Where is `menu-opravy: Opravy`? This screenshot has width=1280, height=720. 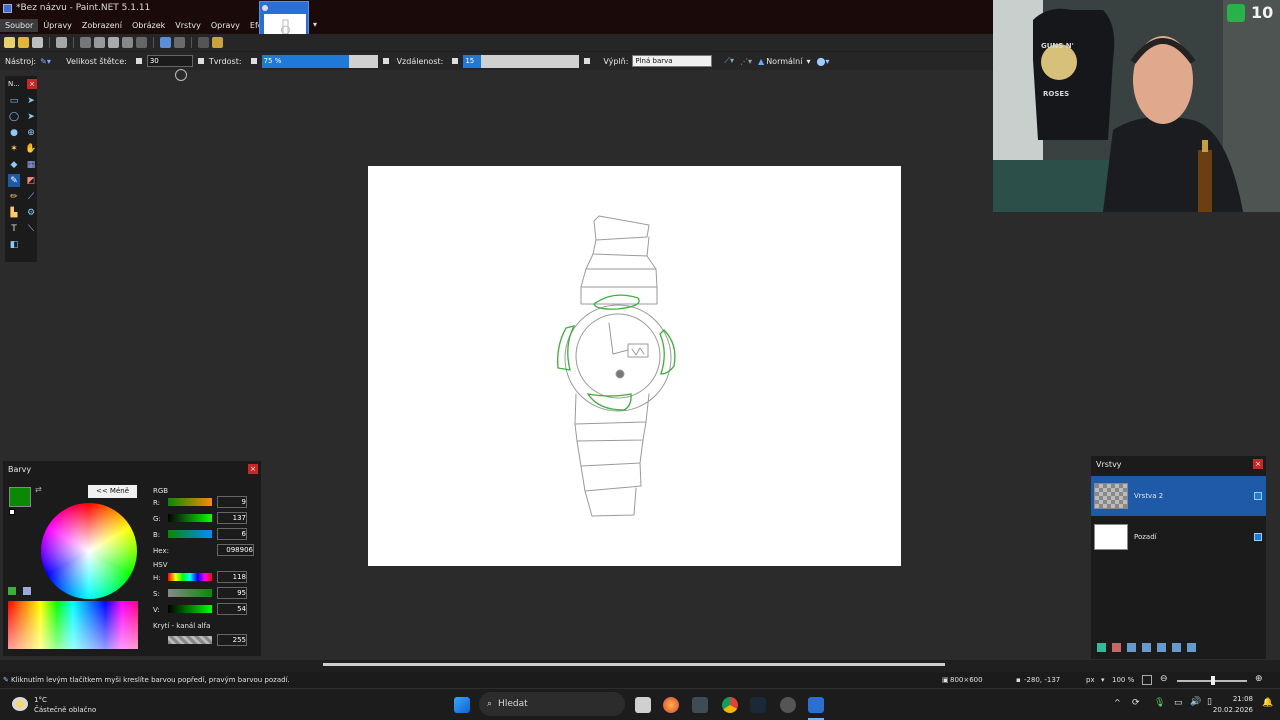
menu-opravy: Opravy is located at coordinates (225, 25).